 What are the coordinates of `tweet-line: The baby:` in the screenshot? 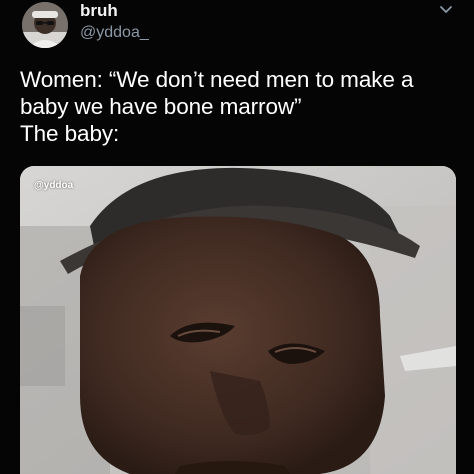 It's located at (70, 133).